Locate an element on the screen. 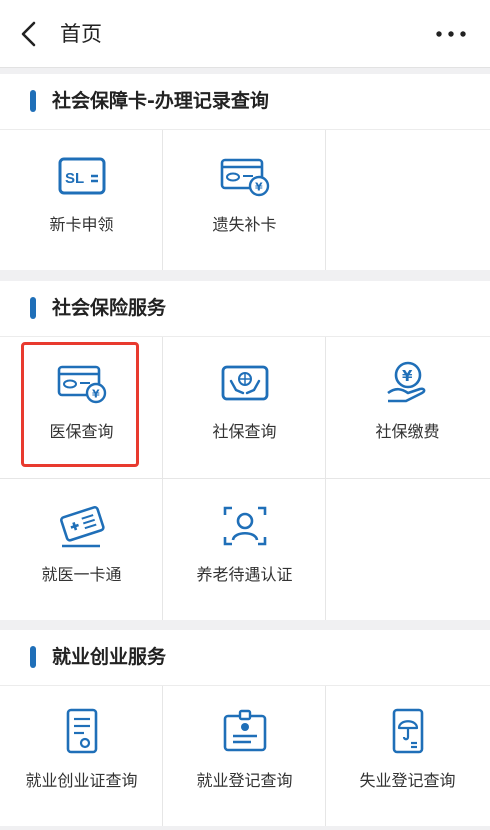  section-title: 就业创业服务 is located at coordinates (109, 657).